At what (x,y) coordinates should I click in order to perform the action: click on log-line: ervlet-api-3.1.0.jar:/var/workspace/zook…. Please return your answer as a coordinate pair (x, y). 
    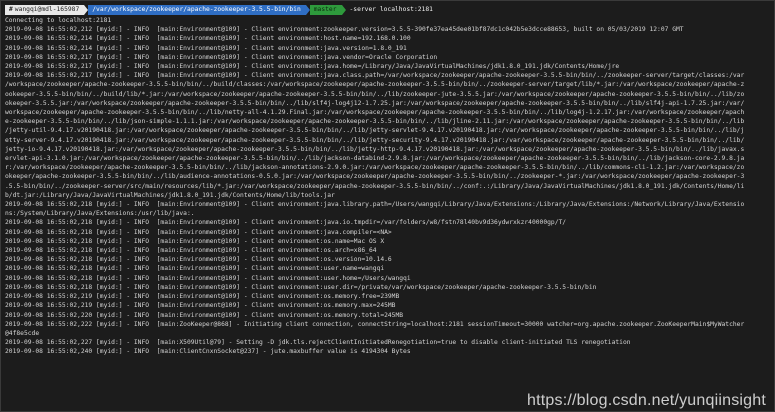
    Looking at the image, I should click on (375, 159).